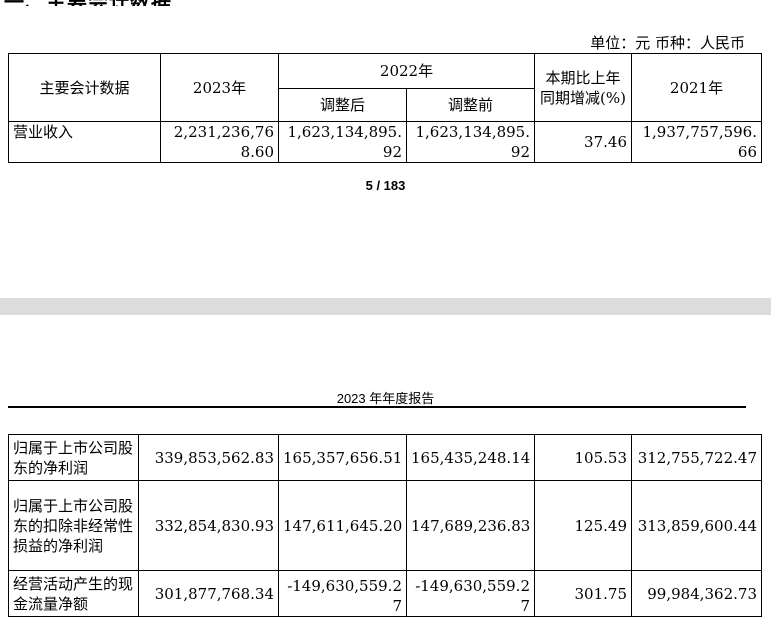  What do you see at coordinates (219, 87) in the screenshot?
I see `header-2023: 2023年` at bounding box center [219, 87].